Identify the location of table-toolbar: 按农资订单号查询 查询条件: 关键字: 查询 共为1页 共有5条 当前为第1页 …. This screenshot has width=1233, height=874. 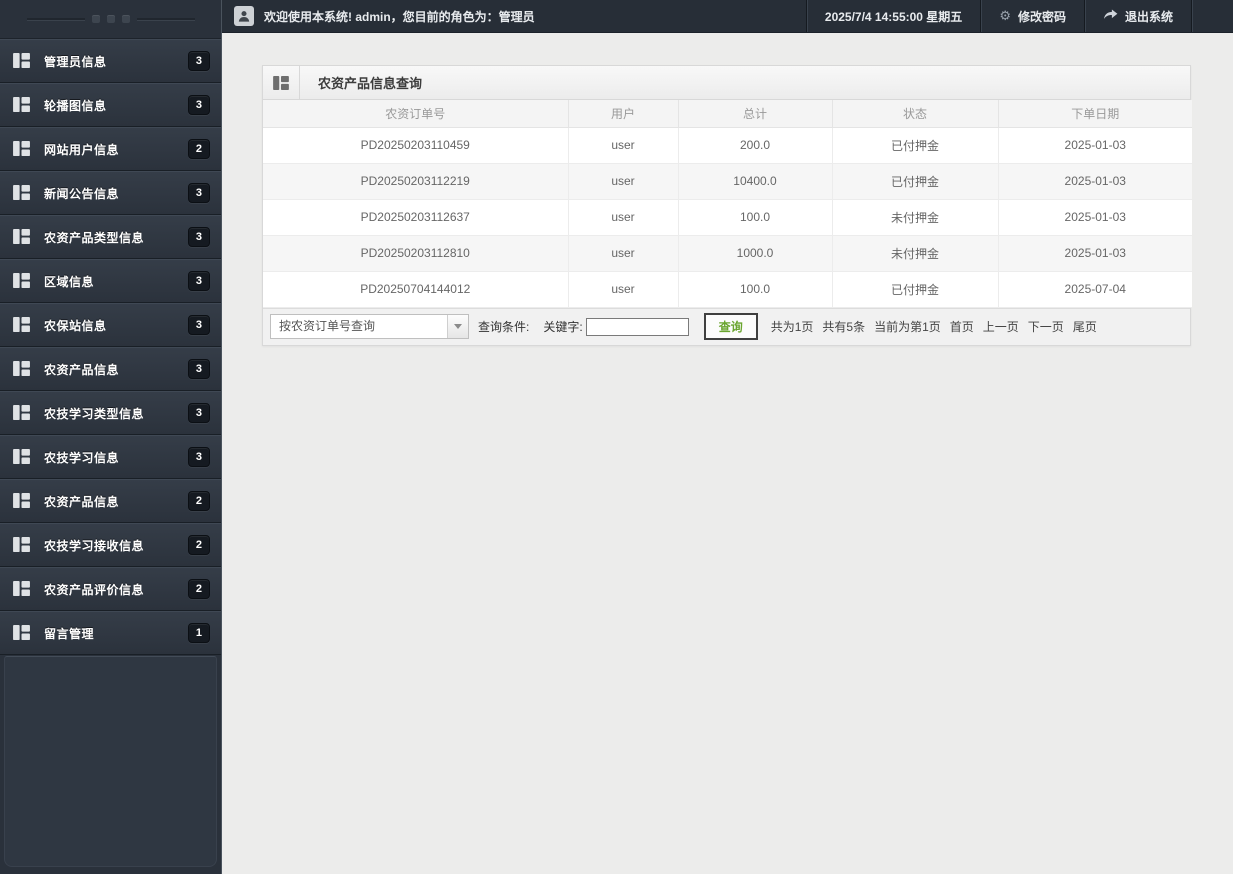
(726, 326).